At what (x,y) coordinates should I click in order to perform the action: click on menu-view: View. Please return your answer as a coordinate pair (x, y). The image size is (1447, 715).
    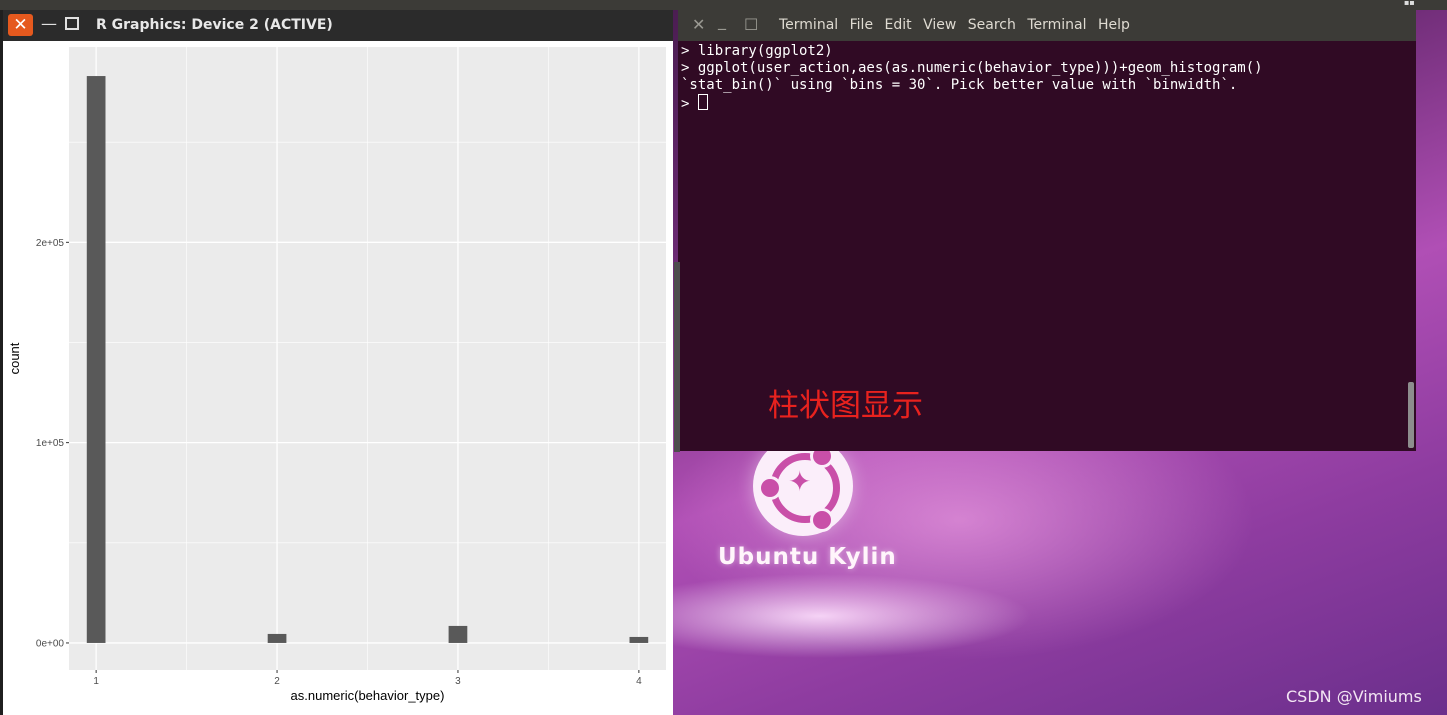
    Looking at the image, I should click on (939, 25).